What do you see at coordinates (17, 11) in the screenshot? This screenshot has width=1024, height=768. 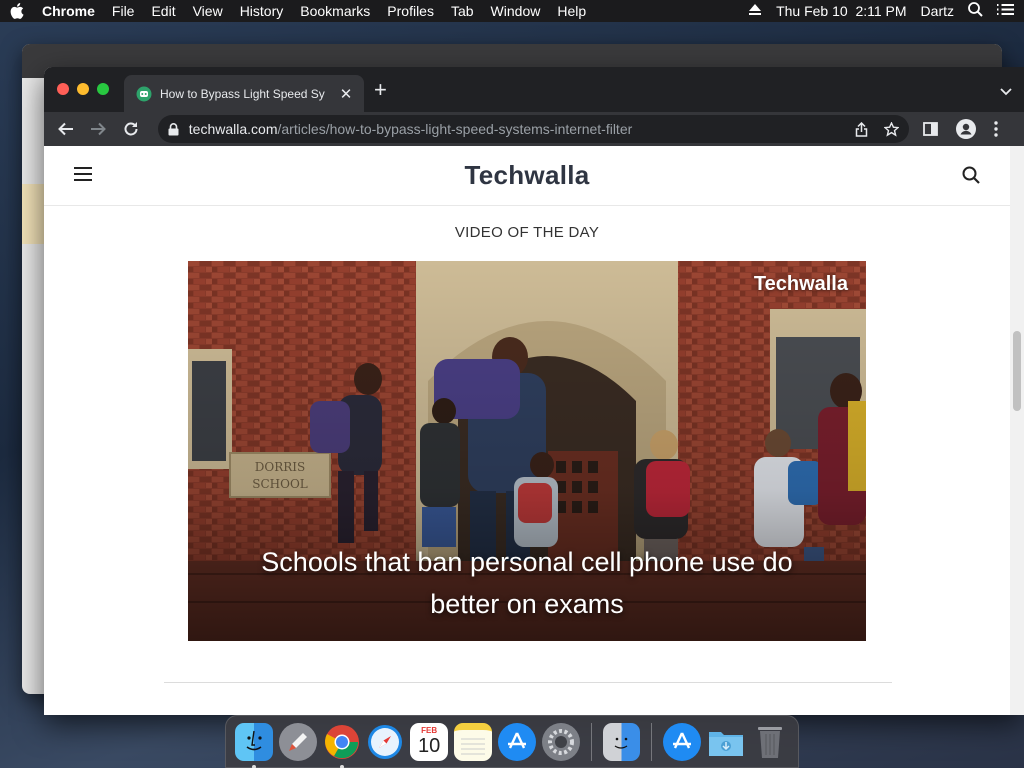 I see `apple-menu-icon` at bounding box center [17, 11].